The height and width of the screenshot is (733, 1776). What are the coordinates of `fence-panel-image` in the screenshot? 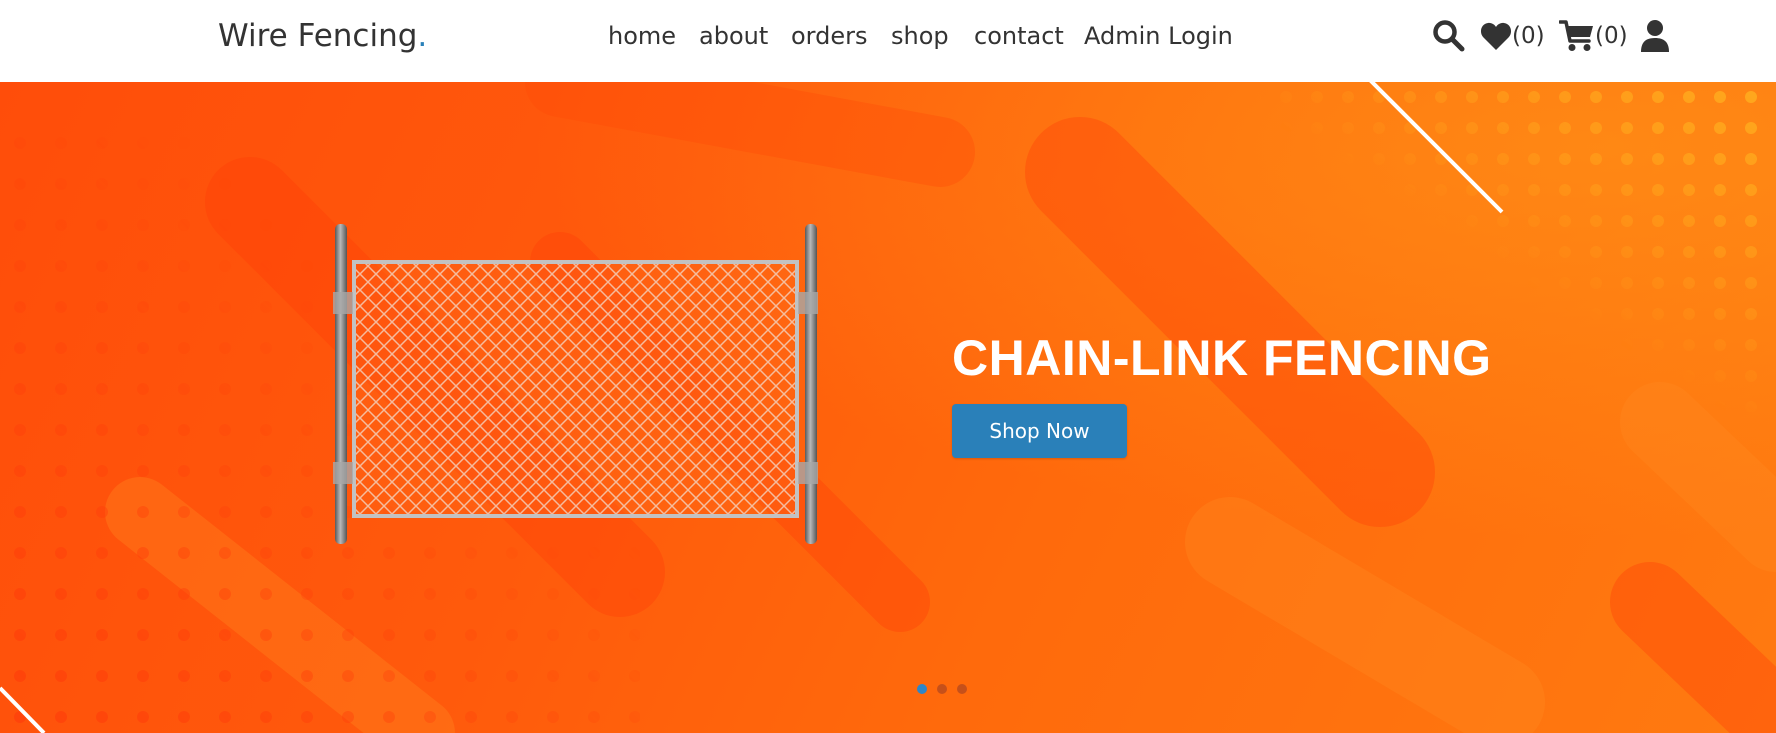 It's located at (575, 384).